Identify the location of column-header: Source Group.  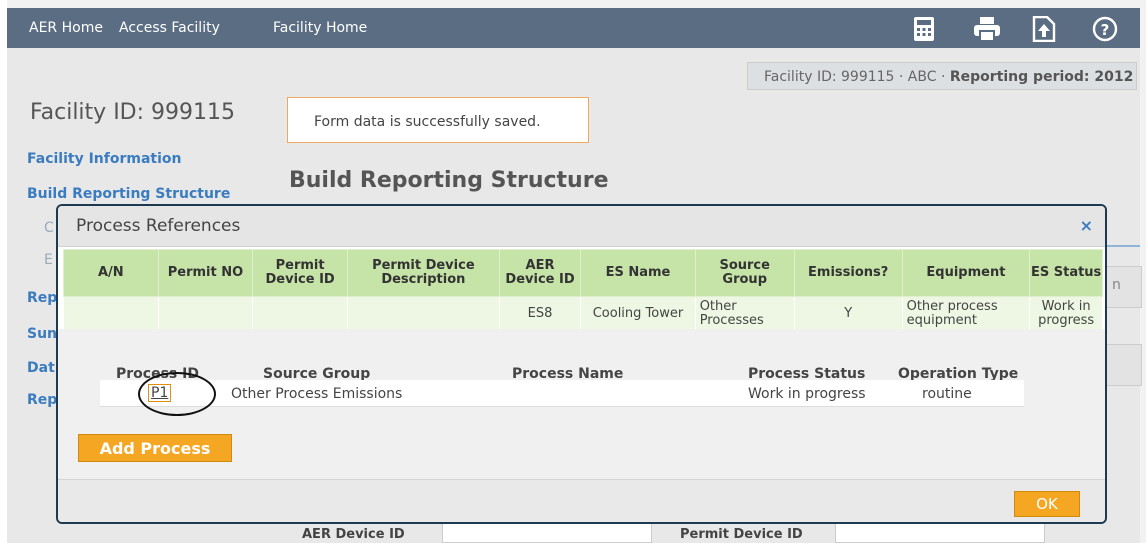
(744, 273).